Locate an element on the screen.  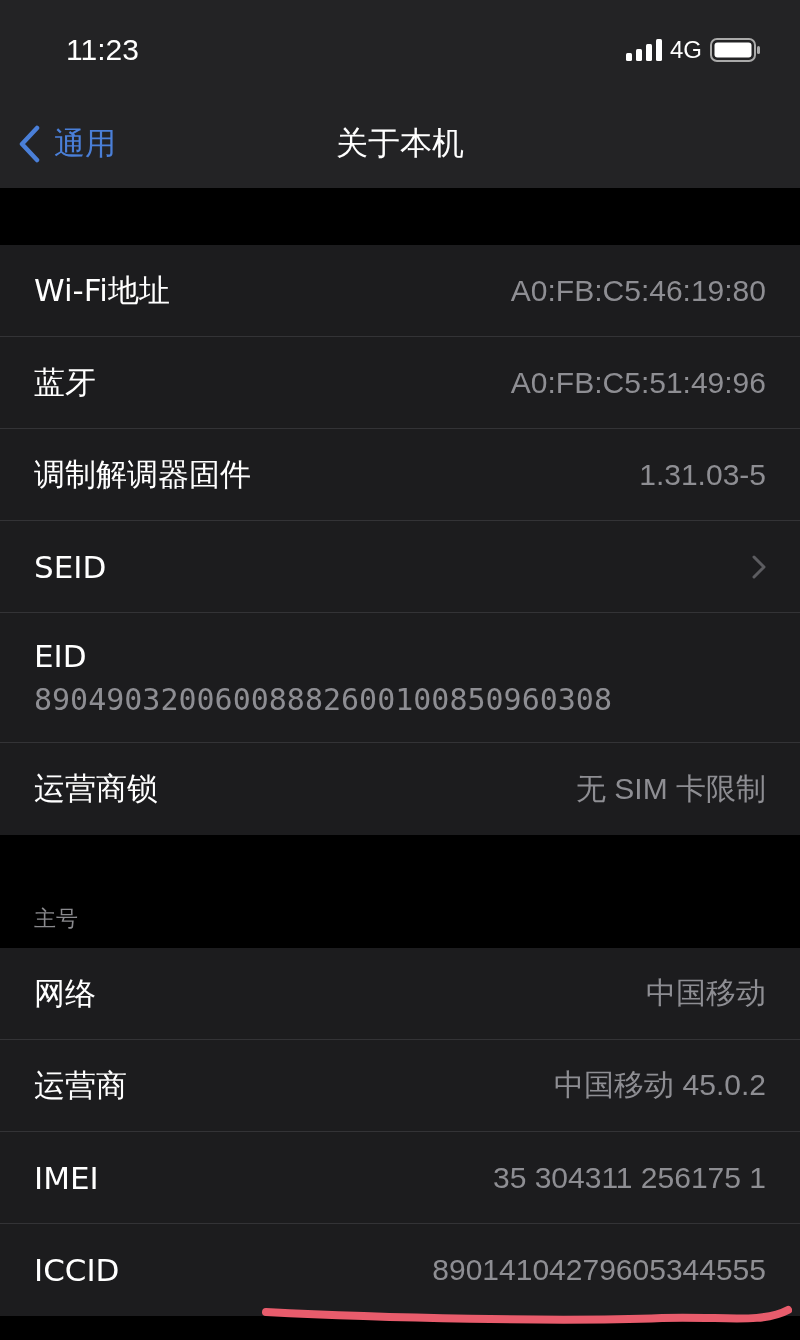
chevron-right-icon is located at coordinates (759, 566).